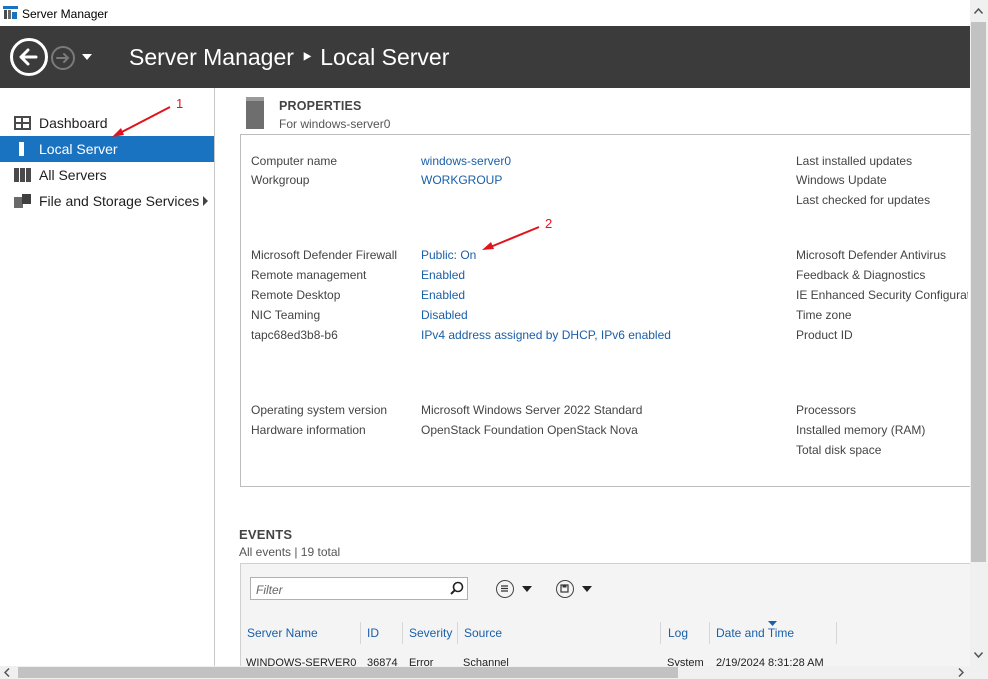 Image resolution: width=988 pixels, height=679 pixels. I want to click on processors-label: Processors, so click(826, 410).